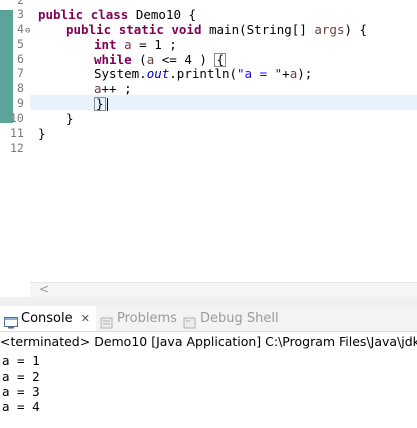 Image resolution: width=417 pixels, height=428 pixels. I want to click on tab-debug-shell: Debug Shell, so click(231, 318).